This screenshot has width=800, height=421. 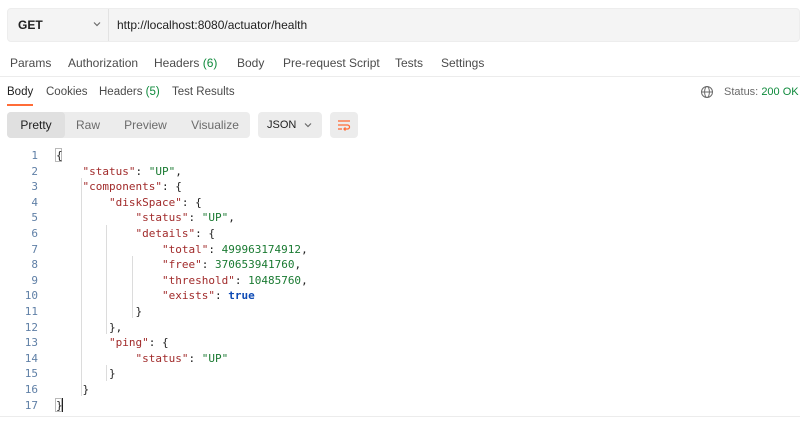 What do you see at coordinates (152, 92) in the screenshot?
I see `tab-count: (5)` at bounding box center [152, 92].